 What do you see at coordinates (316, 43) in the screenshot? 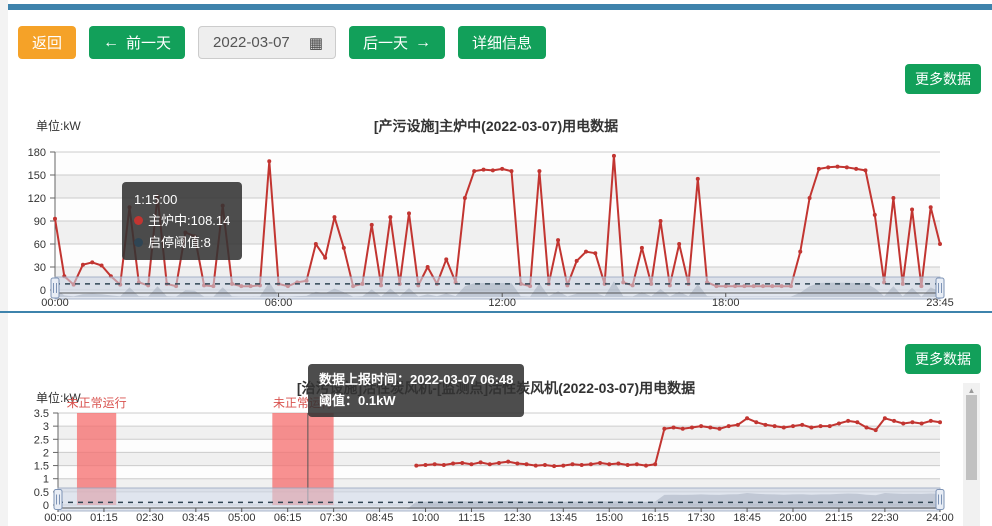
I see `calendar-icon: ▦` at bounding box center [316, 43].